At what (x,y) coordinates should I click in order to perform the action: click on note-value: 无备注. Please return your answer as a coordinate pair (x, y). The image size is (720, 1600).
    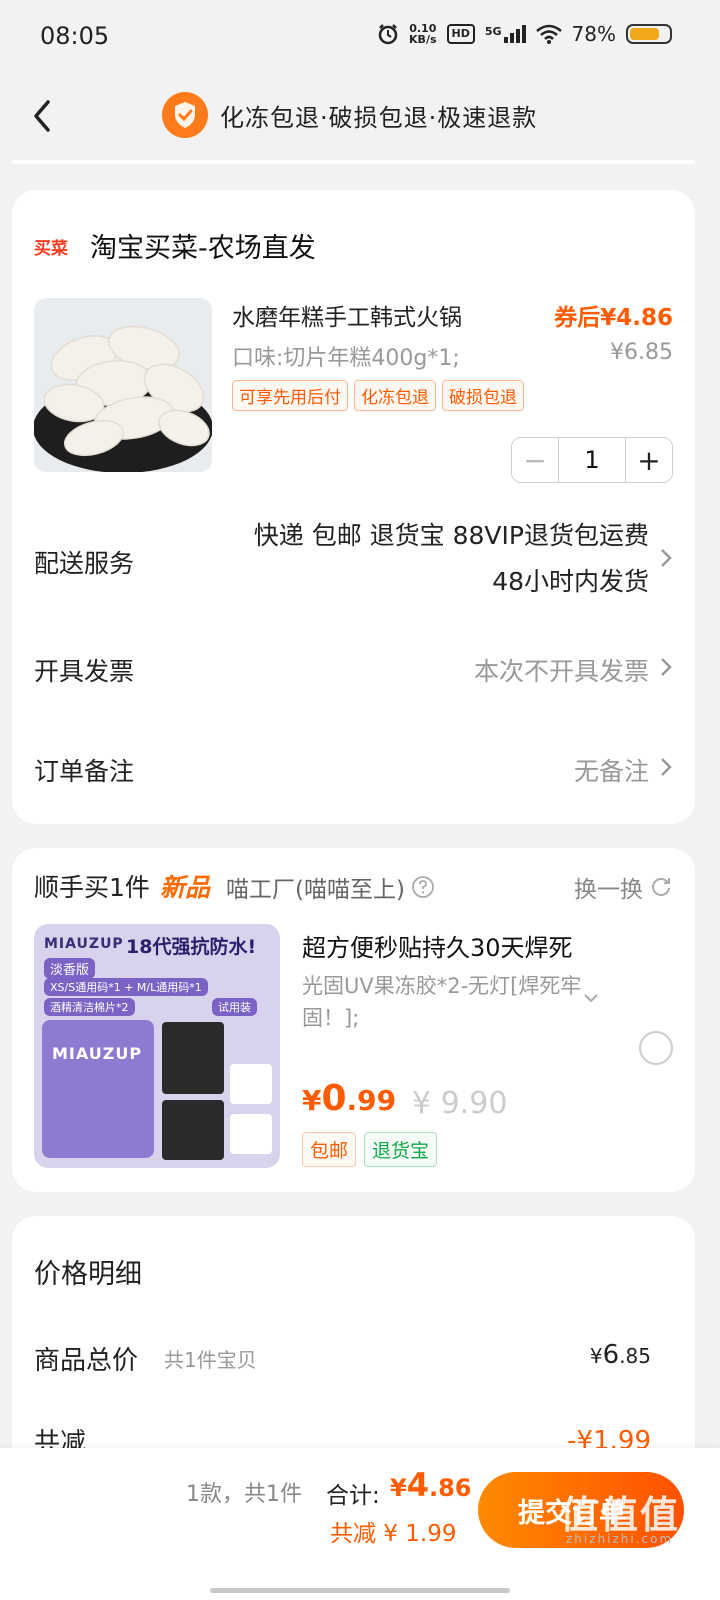
    Looking at the image, I should click on (611, 770).